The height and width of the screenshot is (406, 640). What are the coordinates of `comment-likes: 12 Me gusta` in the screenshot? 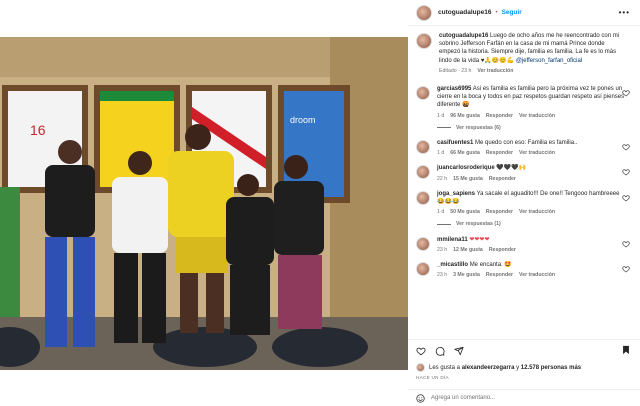 It's located at (468, 250).